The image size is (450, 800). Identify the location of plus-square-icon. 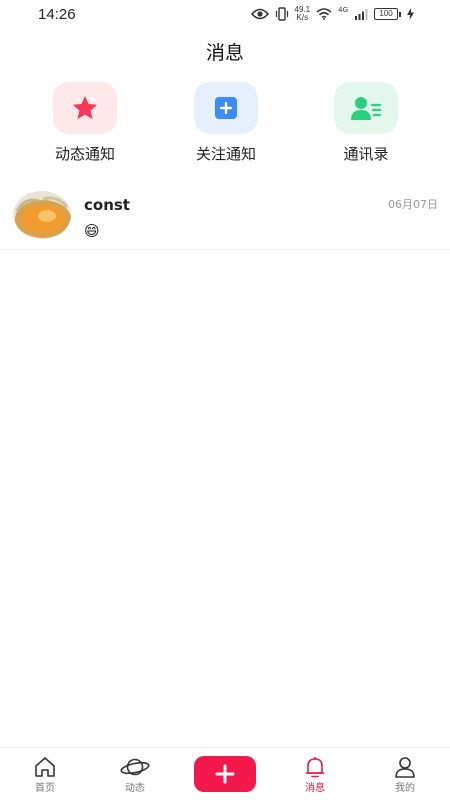
(226, 108).